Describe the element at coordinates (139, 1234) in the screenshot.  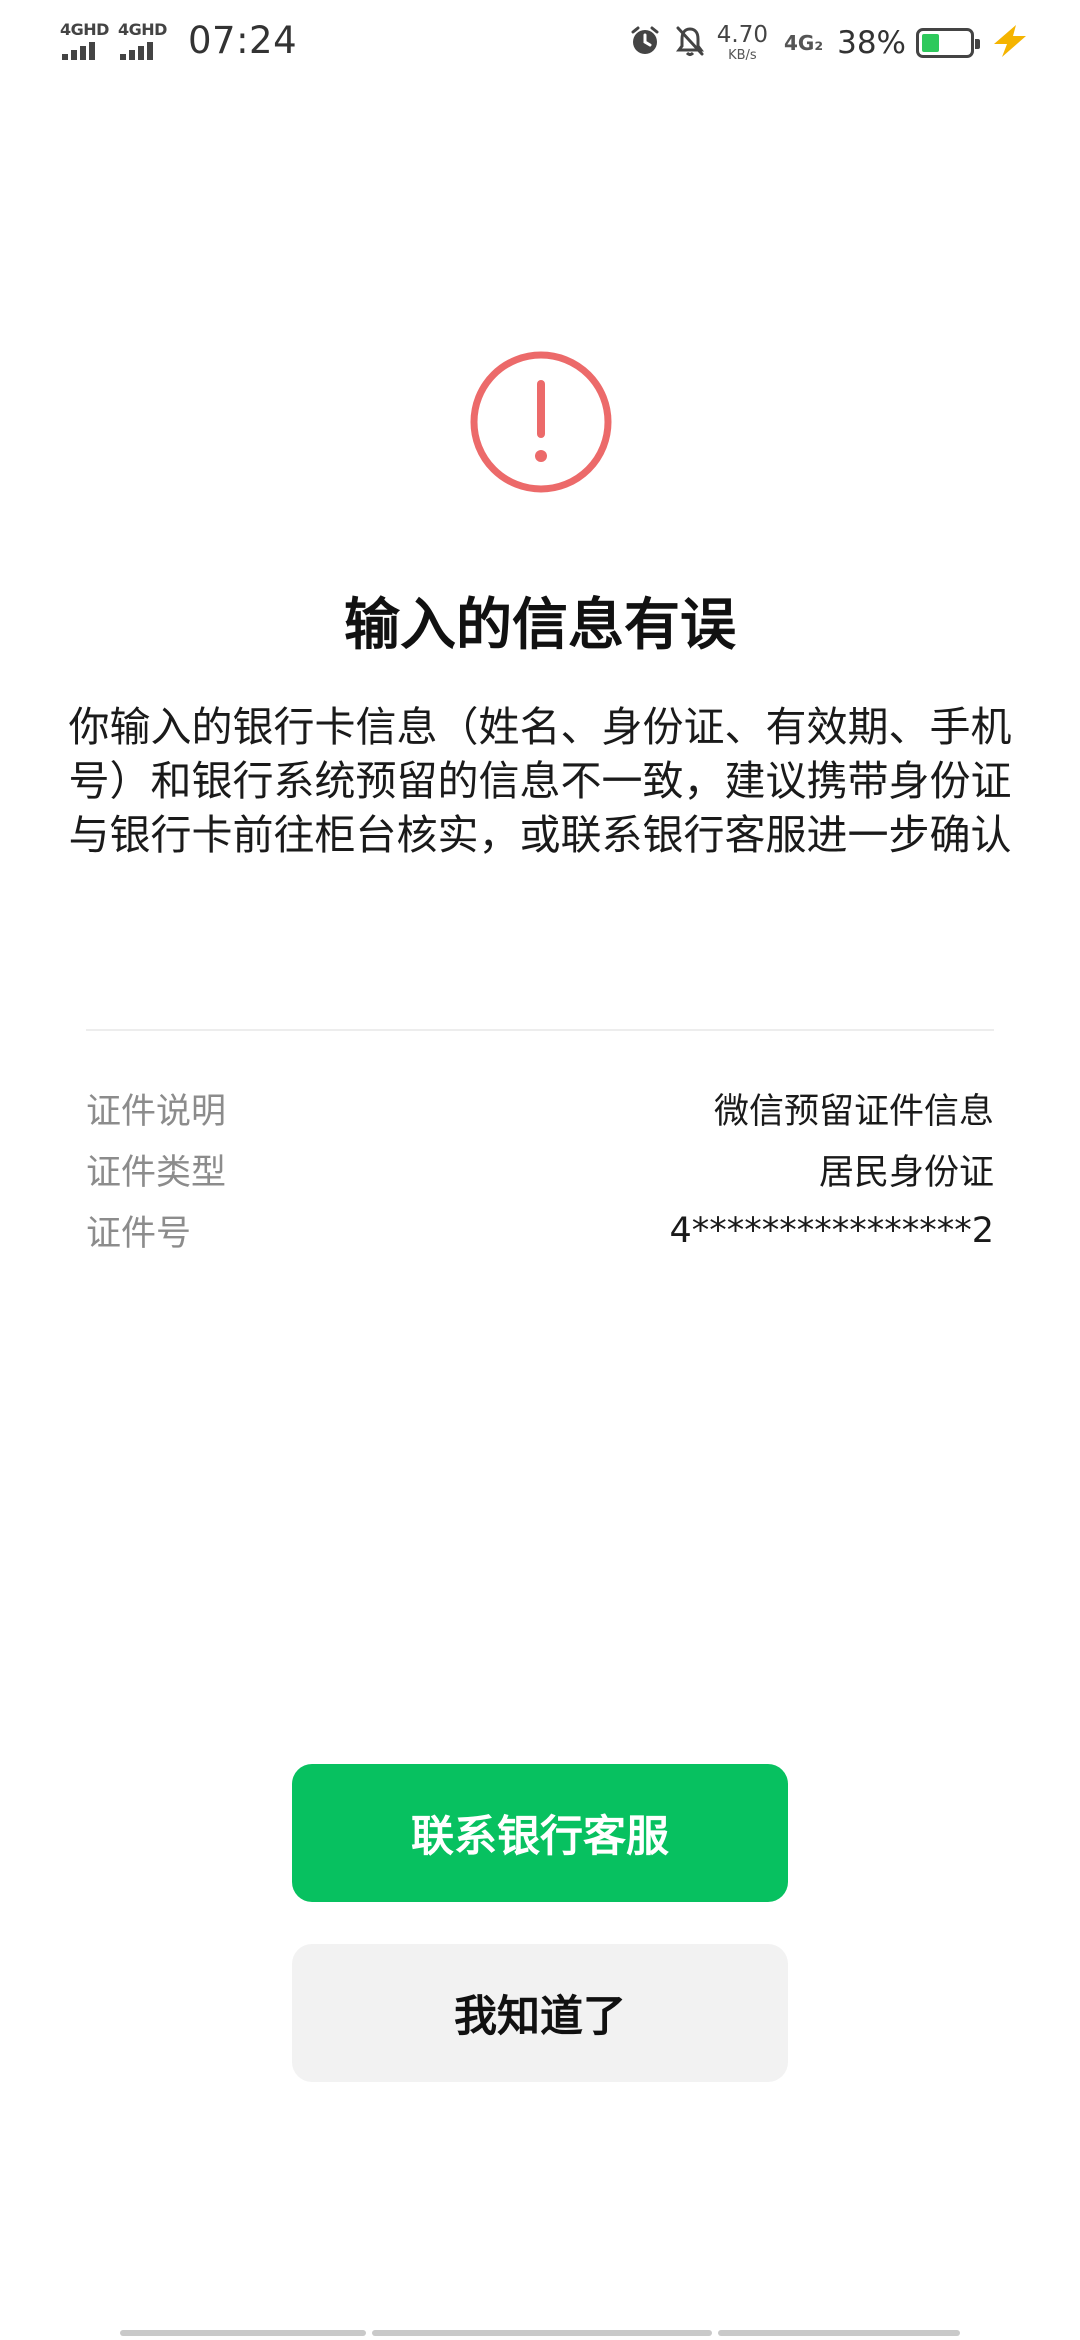
I see `info-label: 证件号` at that location.